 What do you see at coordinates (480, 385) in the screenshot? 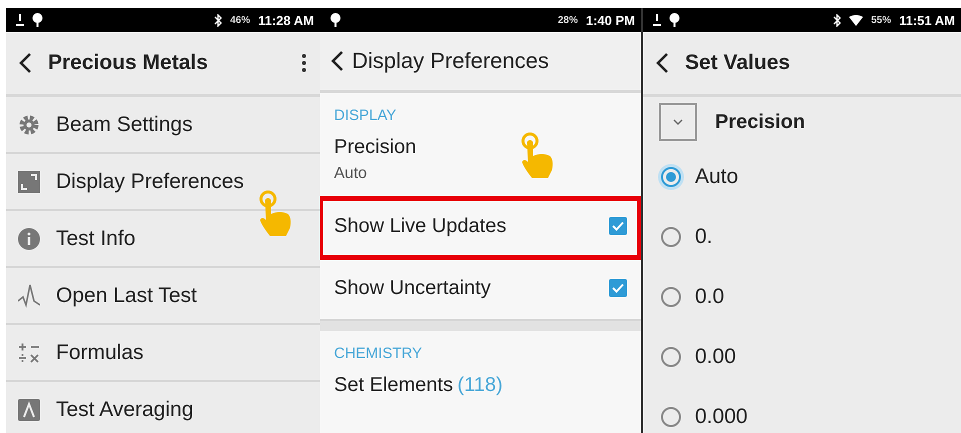
I see `element-count: (118)` at bounding box center [480, 385].